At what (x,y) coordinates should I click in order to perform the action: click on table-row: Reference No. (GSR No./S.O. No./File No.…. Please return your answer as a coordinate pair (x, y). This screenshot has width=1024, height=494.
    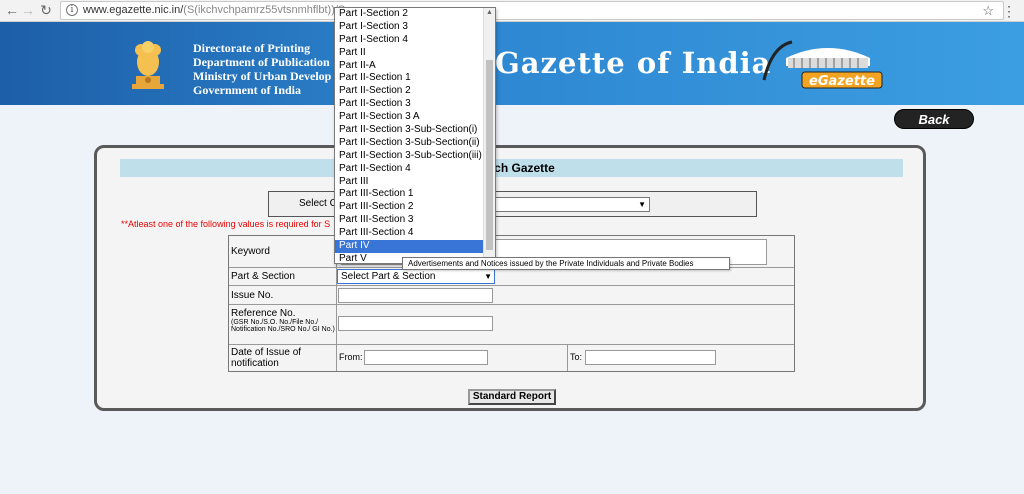
    Looking at the image, I should click on (511, 325).